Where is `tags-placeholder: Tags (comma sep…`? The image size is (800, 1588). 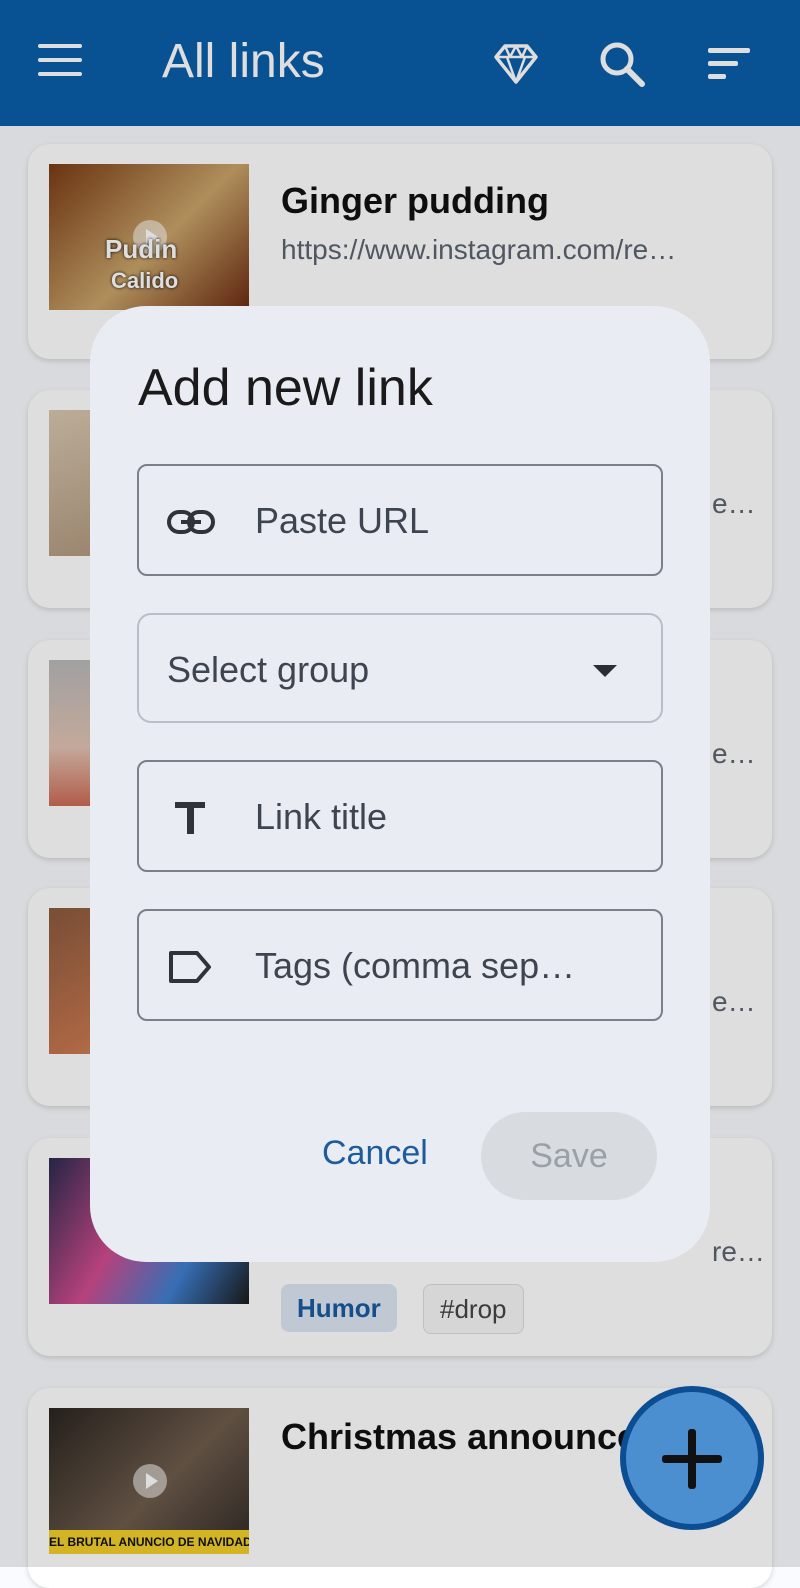
tags-placeholder: Tags (comma sep… is located at coordinates (415, 965).